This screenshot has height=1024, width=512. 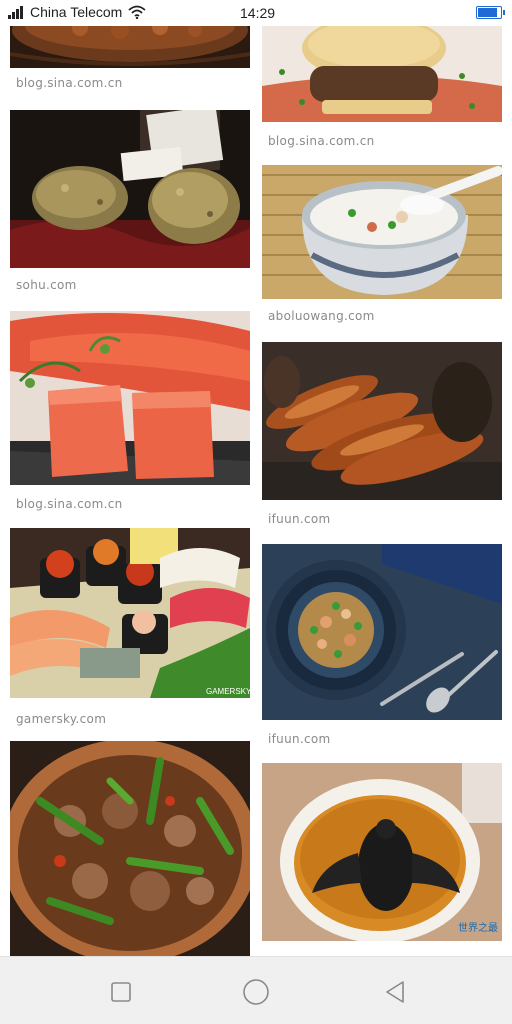 I want to click on watermark-text: GAMERSKY, so click(x=228, y=691).